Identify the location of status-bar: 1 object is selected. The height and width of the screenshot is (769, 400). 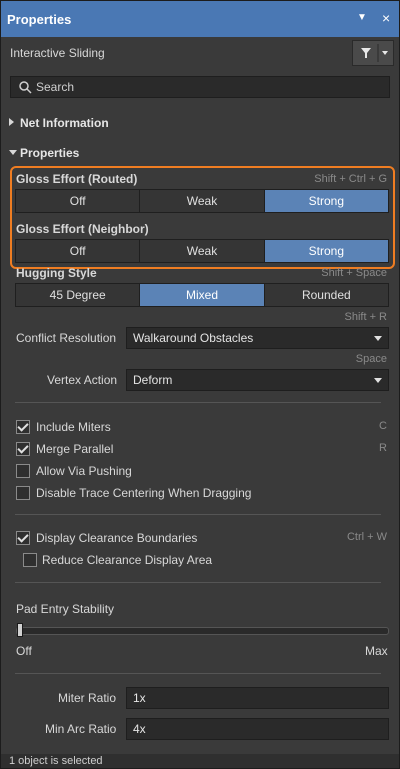
(200, 761).